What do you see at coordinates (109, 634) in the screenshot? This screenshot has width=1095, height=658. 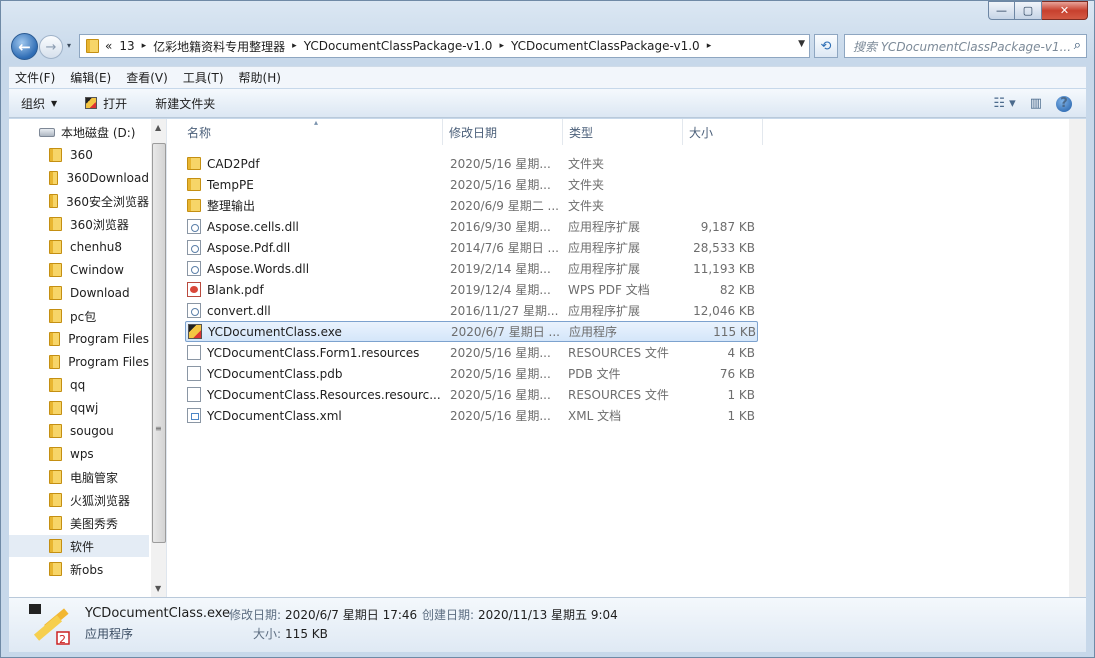 I see `details-file-type: 应用程序` at bounding box center [109, 634].